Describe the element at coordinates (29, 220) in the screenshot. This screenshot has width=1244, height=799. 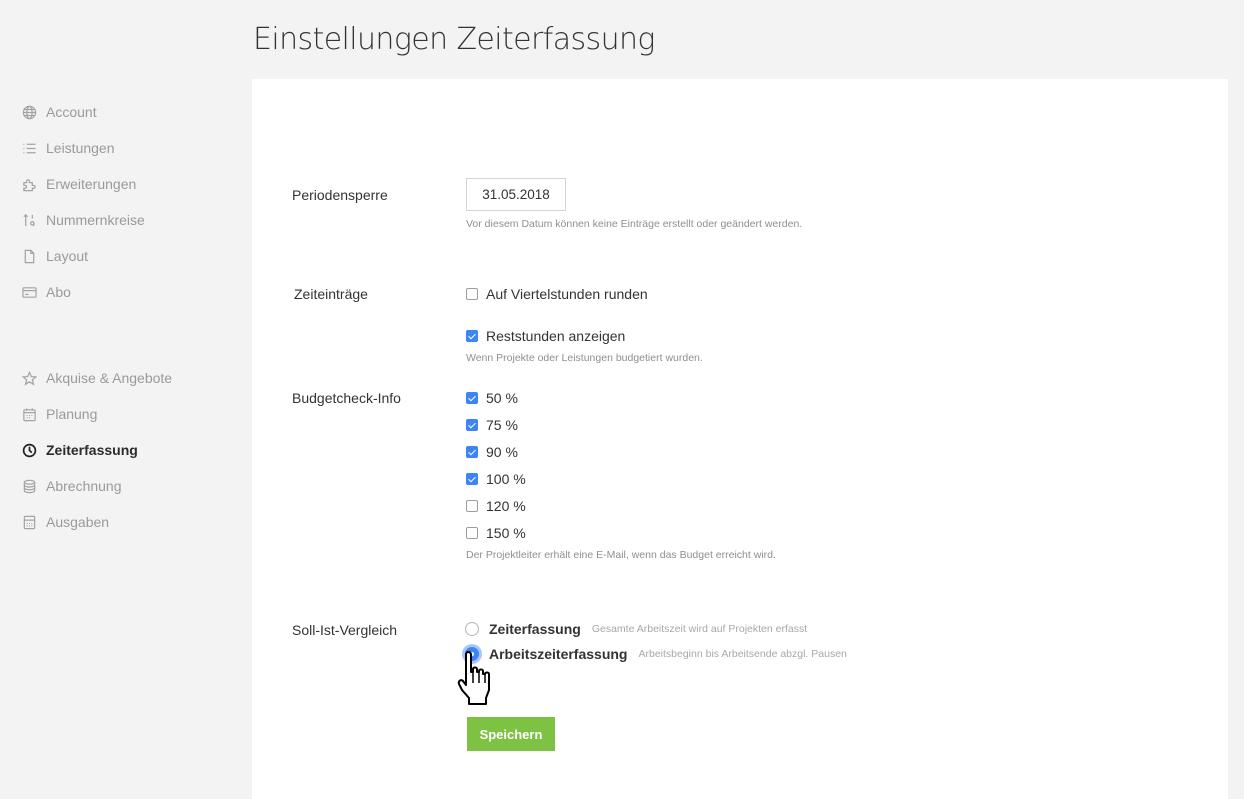
I see `sort-numeric-icon` at that location.